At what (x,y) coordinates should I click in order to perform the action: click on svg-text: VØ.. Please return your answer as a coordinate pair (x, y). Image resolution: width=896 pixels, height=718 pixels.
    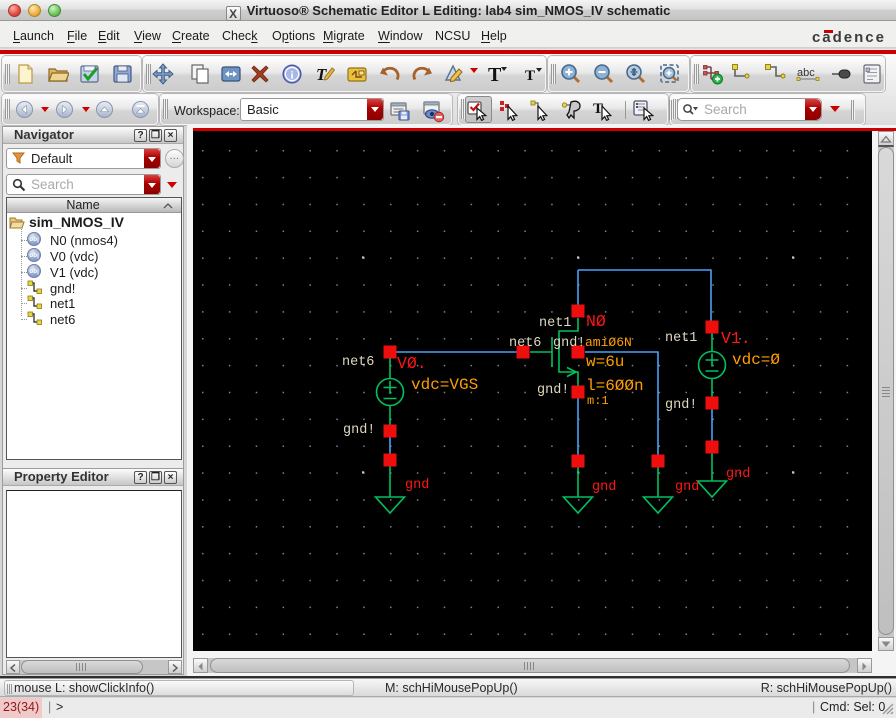
    Looking at the image, I should click on (412, 363).